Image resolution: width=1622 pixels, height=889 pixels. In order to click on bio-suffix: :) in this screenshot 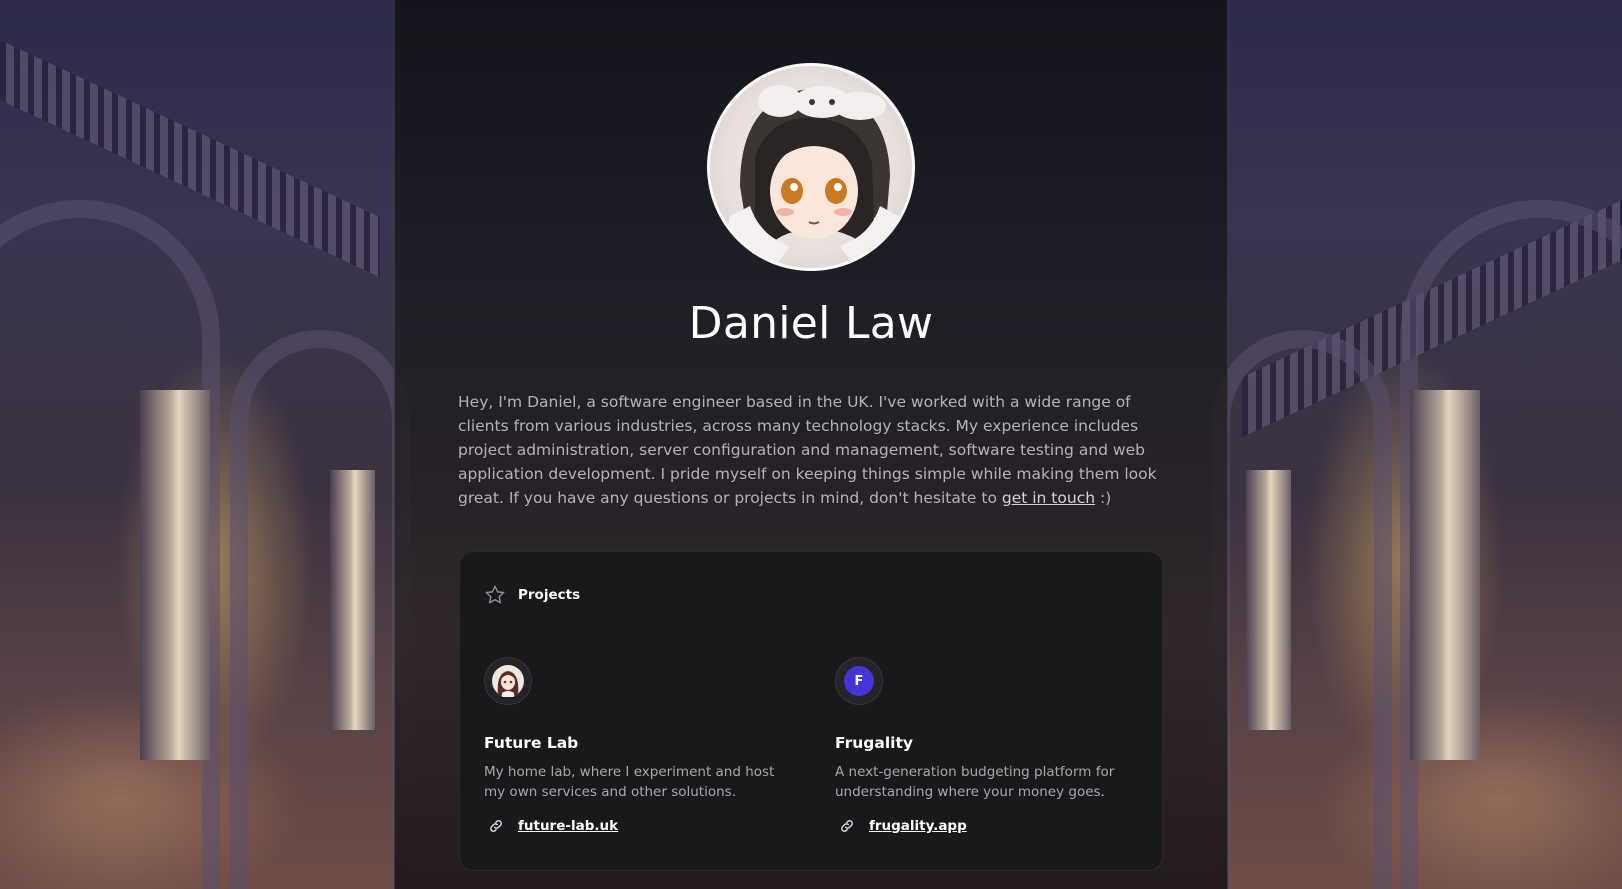, I will do `click(1103, 498)`.